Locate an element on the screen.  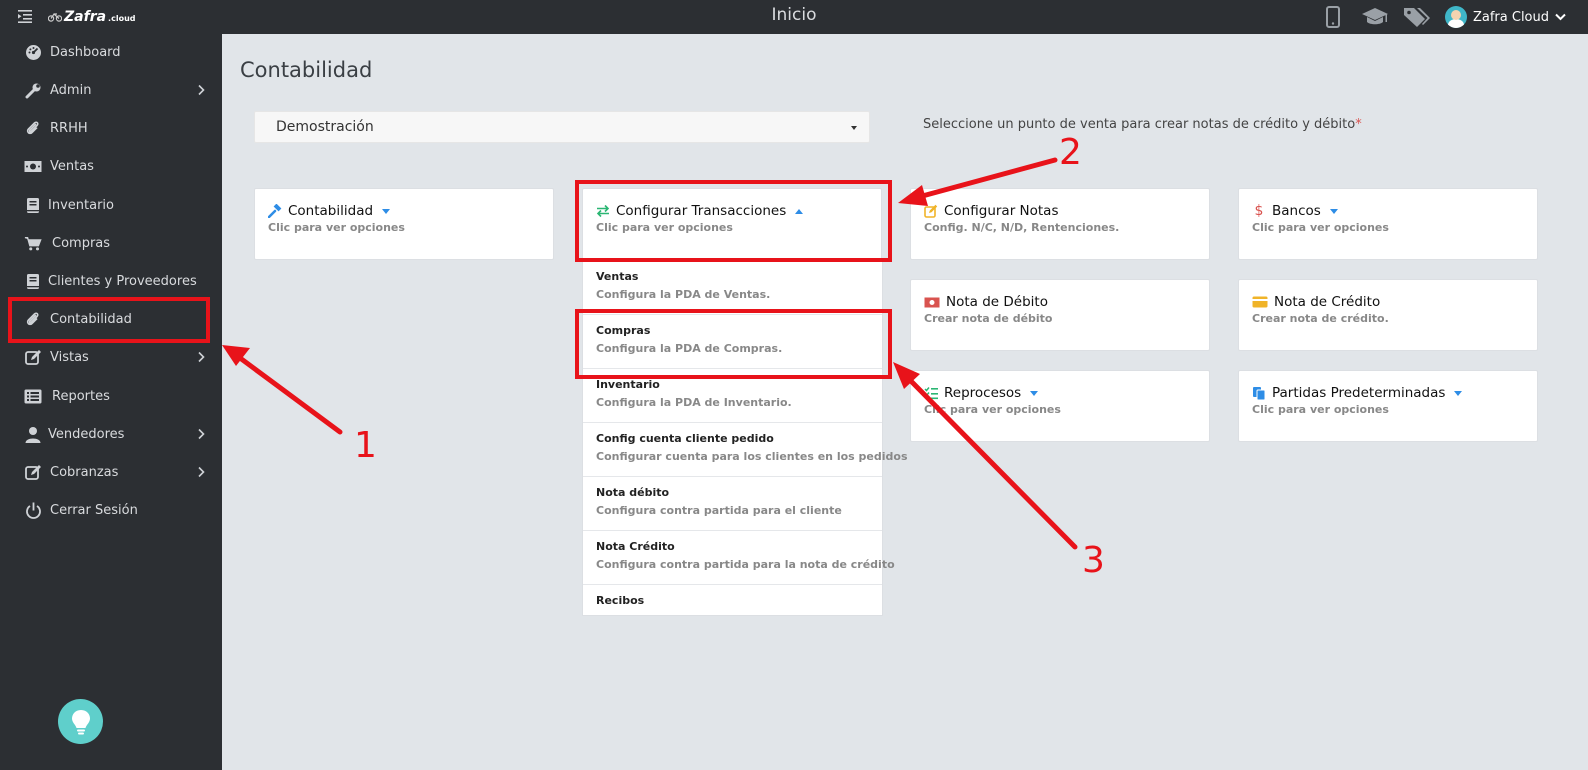
sidebar-item-contabilidad: Contabilidad is located at coordinates (111, 319).